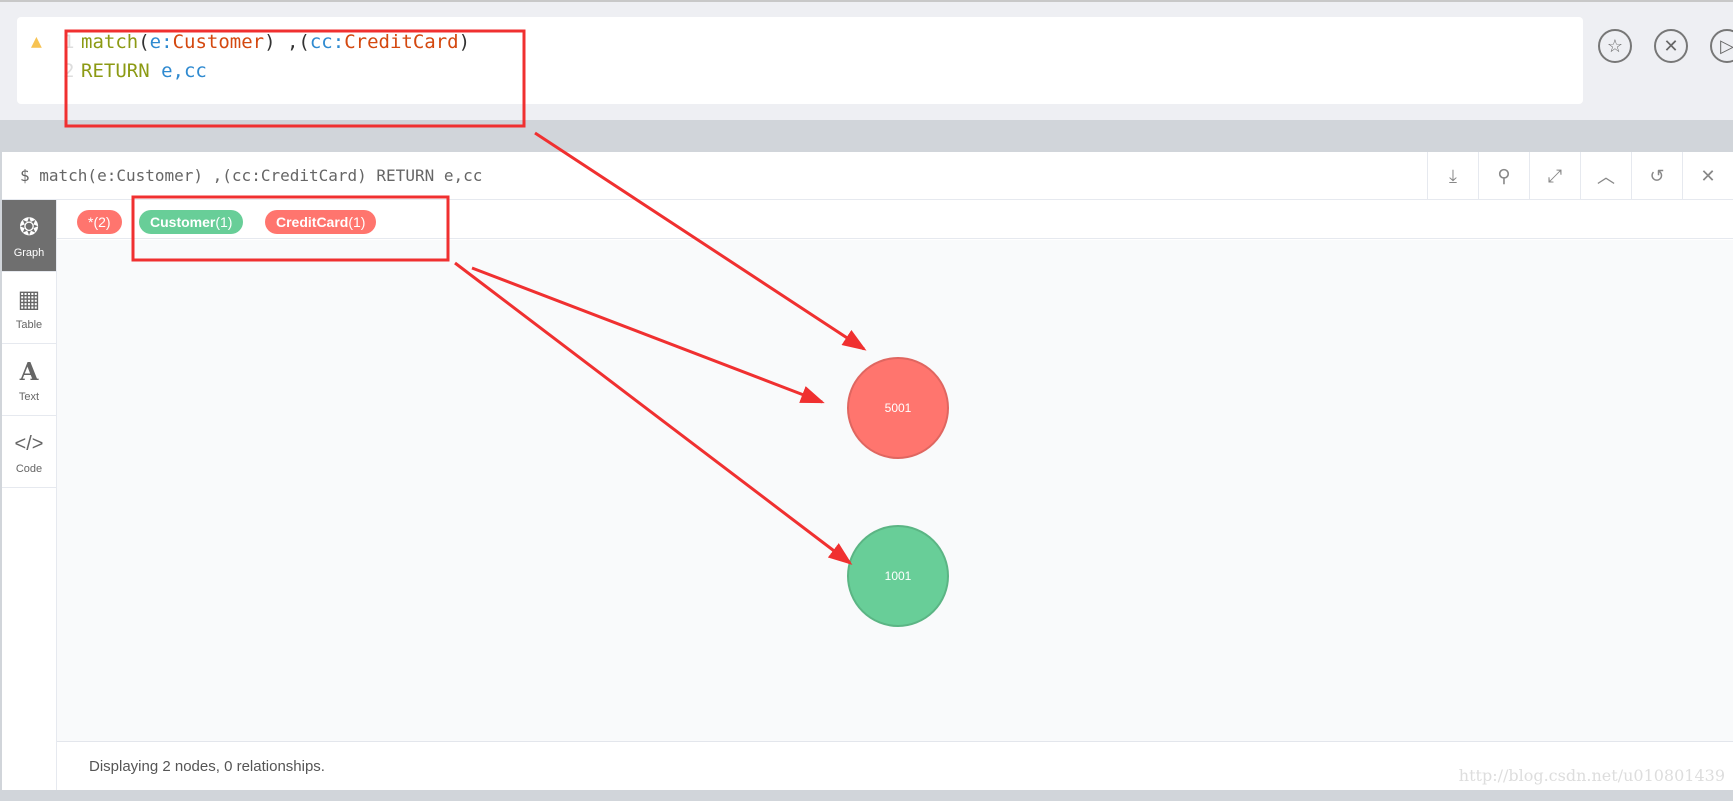  I want to click on status-text: Displaying 2 nodes, 0 relationships., so click(207, 766).